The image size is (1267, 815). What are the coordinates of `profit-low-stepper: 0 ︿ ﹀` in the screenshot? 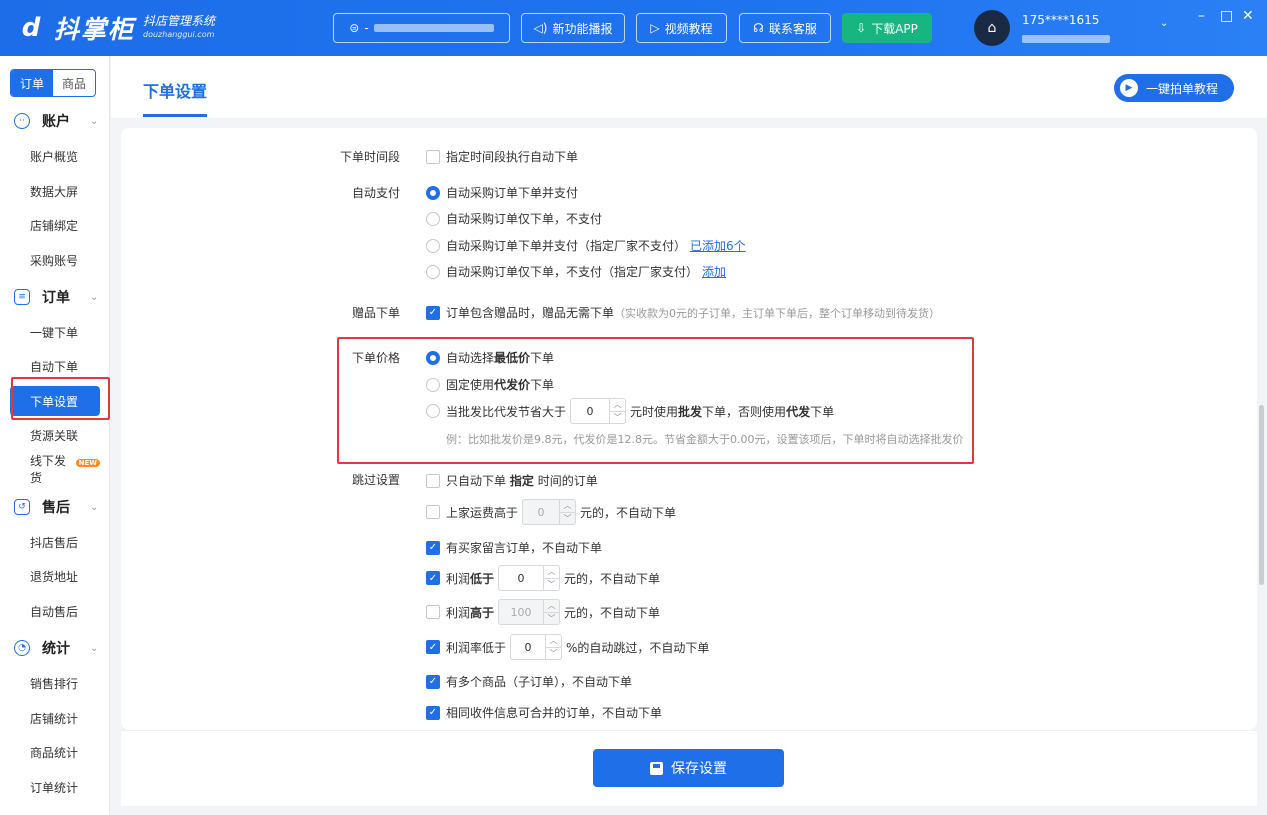 It's located at (529, 578).